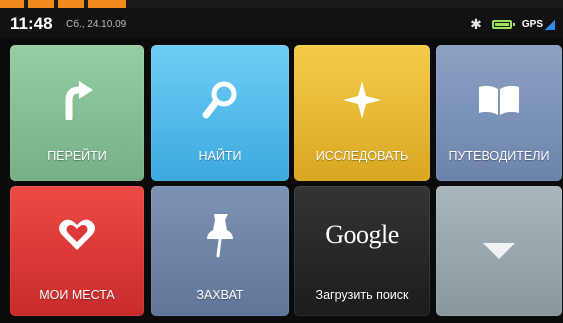  Describe the element at coordinates (503, 24) in the screenshot. I see `battery-icon` at that location.